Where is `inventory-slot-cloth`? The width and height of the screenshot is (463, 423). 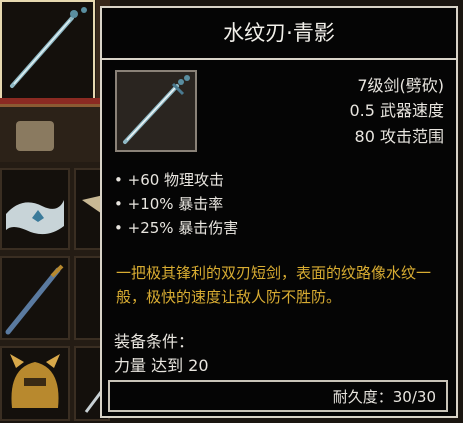
inventory-slot-cloth is located at coordinates (35, 209).